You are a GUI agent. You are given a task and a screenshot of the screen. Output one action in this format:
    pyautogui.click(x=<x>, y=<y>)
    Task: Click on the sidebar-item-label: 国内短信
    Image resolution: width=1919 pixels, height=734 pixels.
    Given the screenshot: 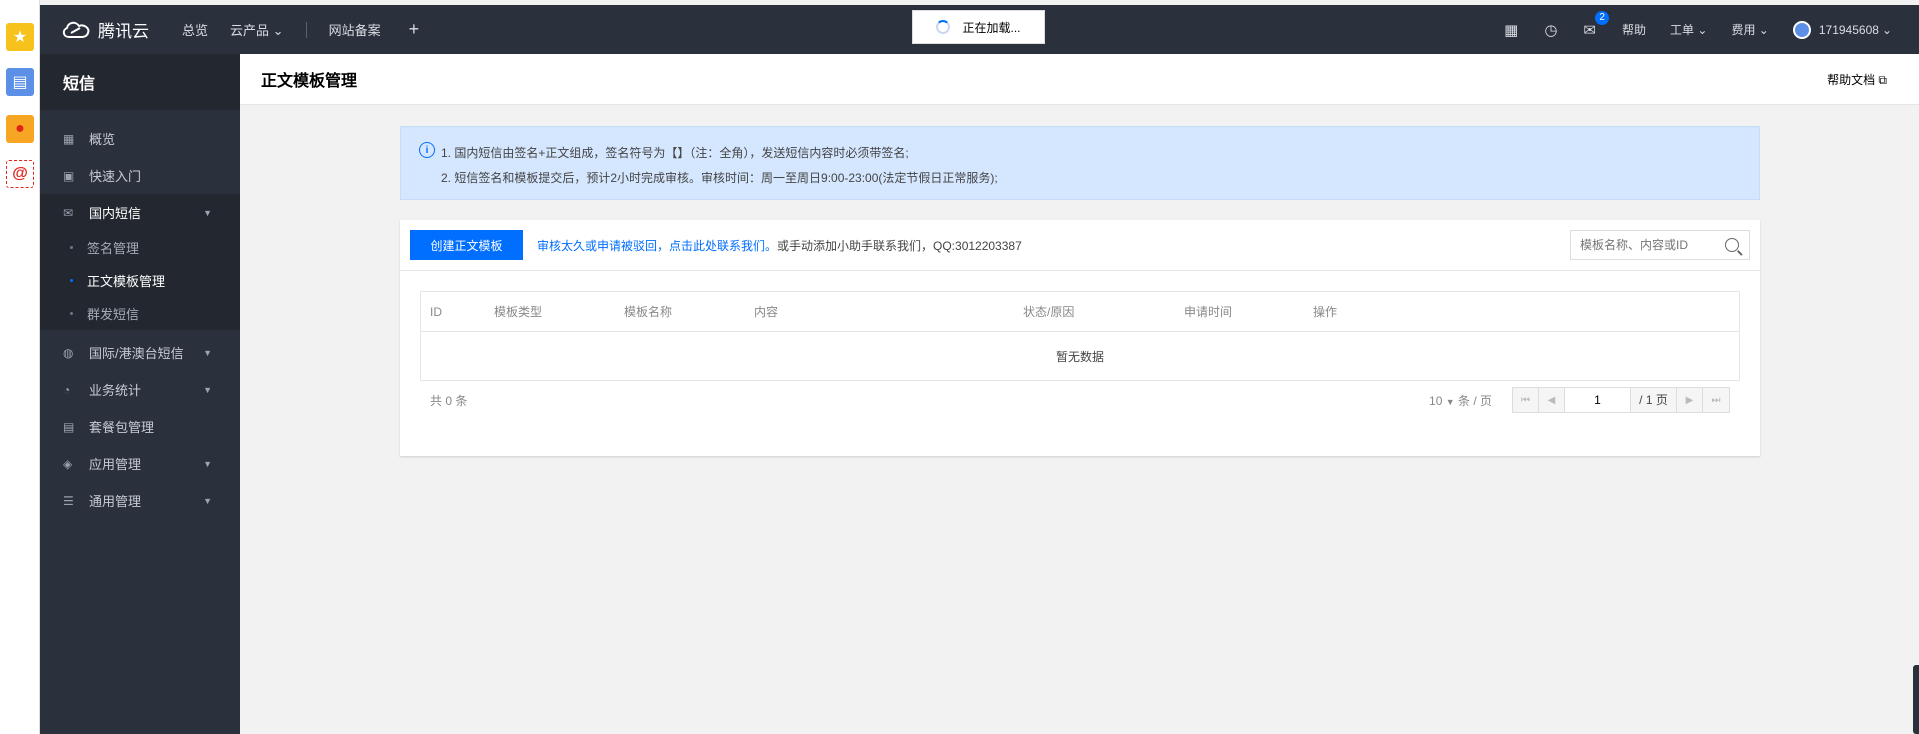 What is the action you would take?
    pyautogui.click(x=115, y=213)
    